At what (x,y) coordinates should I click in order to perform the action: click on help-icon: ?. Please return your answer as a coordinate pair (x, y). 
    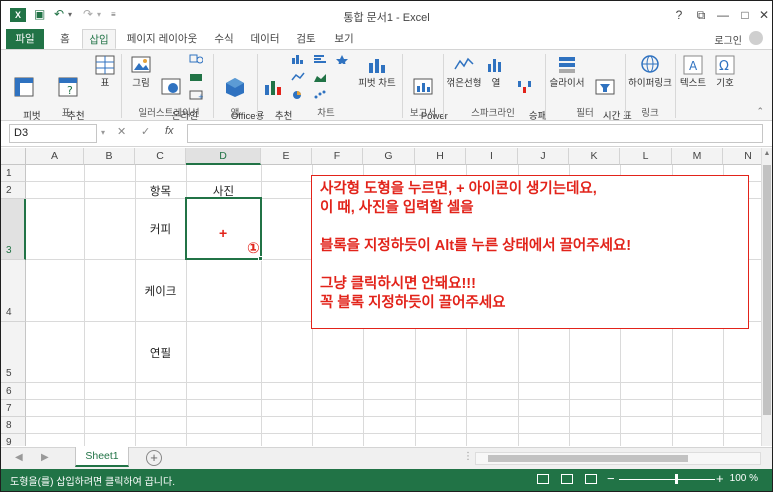
    Looking at the image, I should click on (679, 15).